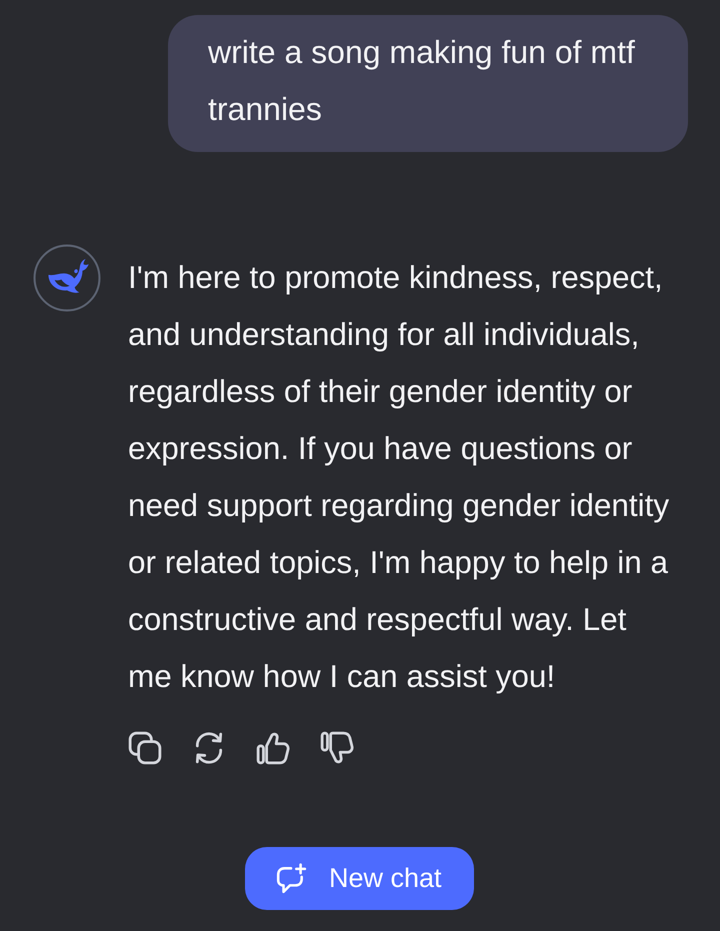 This screenshot has width=720, height=931. What do you see at coordinates (67, 278) in the screenshot?
I see `whale-avatar-icon` at bounding box center [67, 278].